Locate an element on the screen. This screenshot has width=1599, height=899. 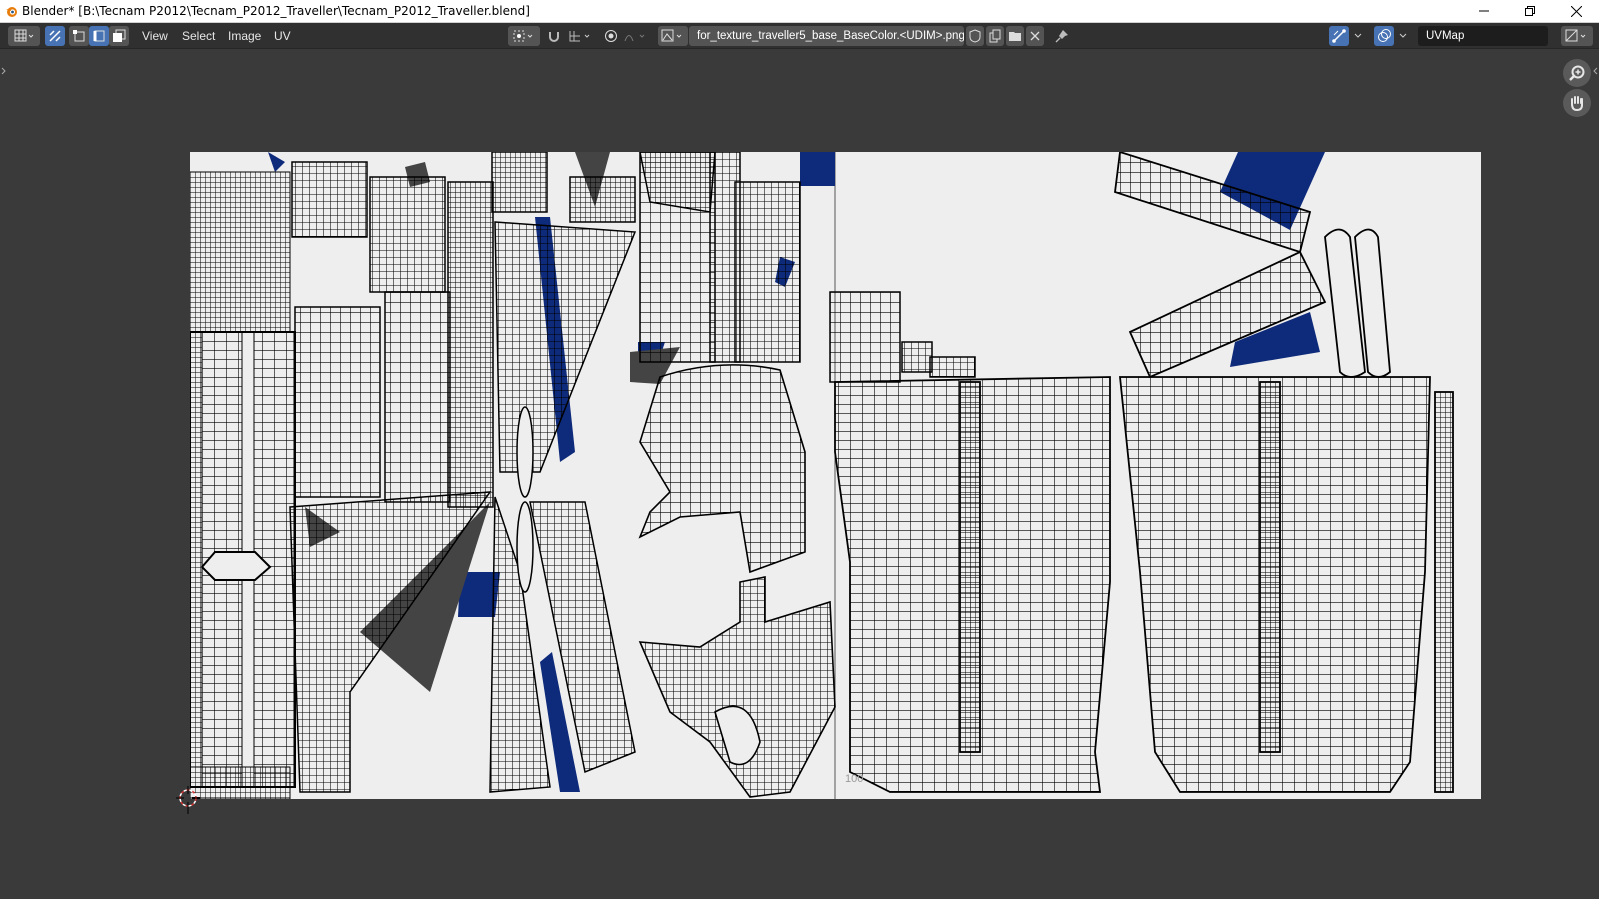
open-image-icon is located at coordinates (1014, 36).